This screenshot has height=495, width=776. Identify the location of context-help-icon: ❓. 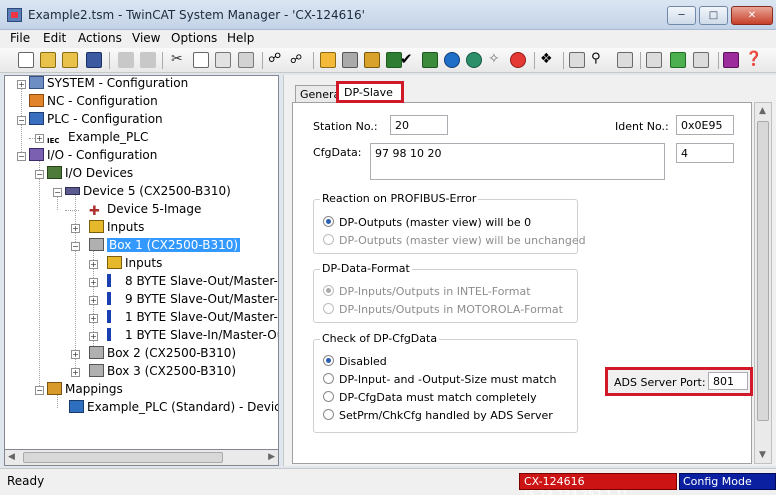
(753, 60).